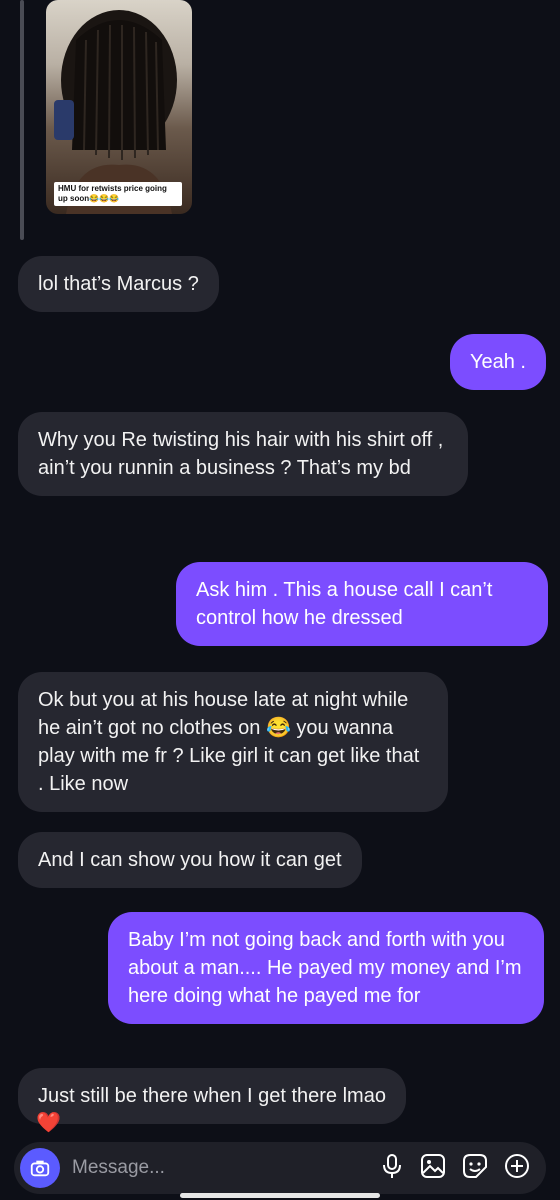 The image size is (560, 1200). I want to click on story-thumbnail: HMU for retwists price going up soon😂😂😂, so click(119, 107).